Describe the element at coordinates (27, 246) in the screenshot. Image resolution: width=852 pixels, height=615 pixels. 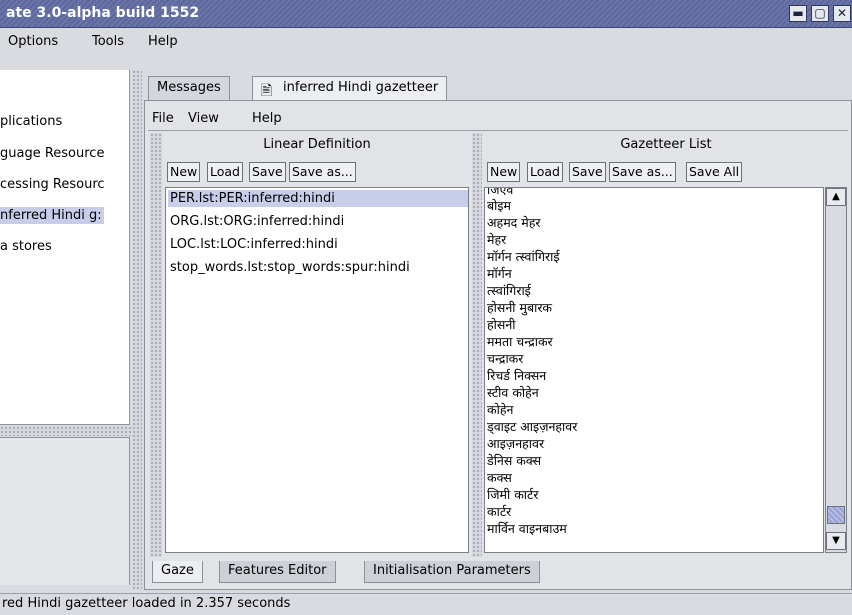
I see `tree-item-datastores: a stores` at that location.